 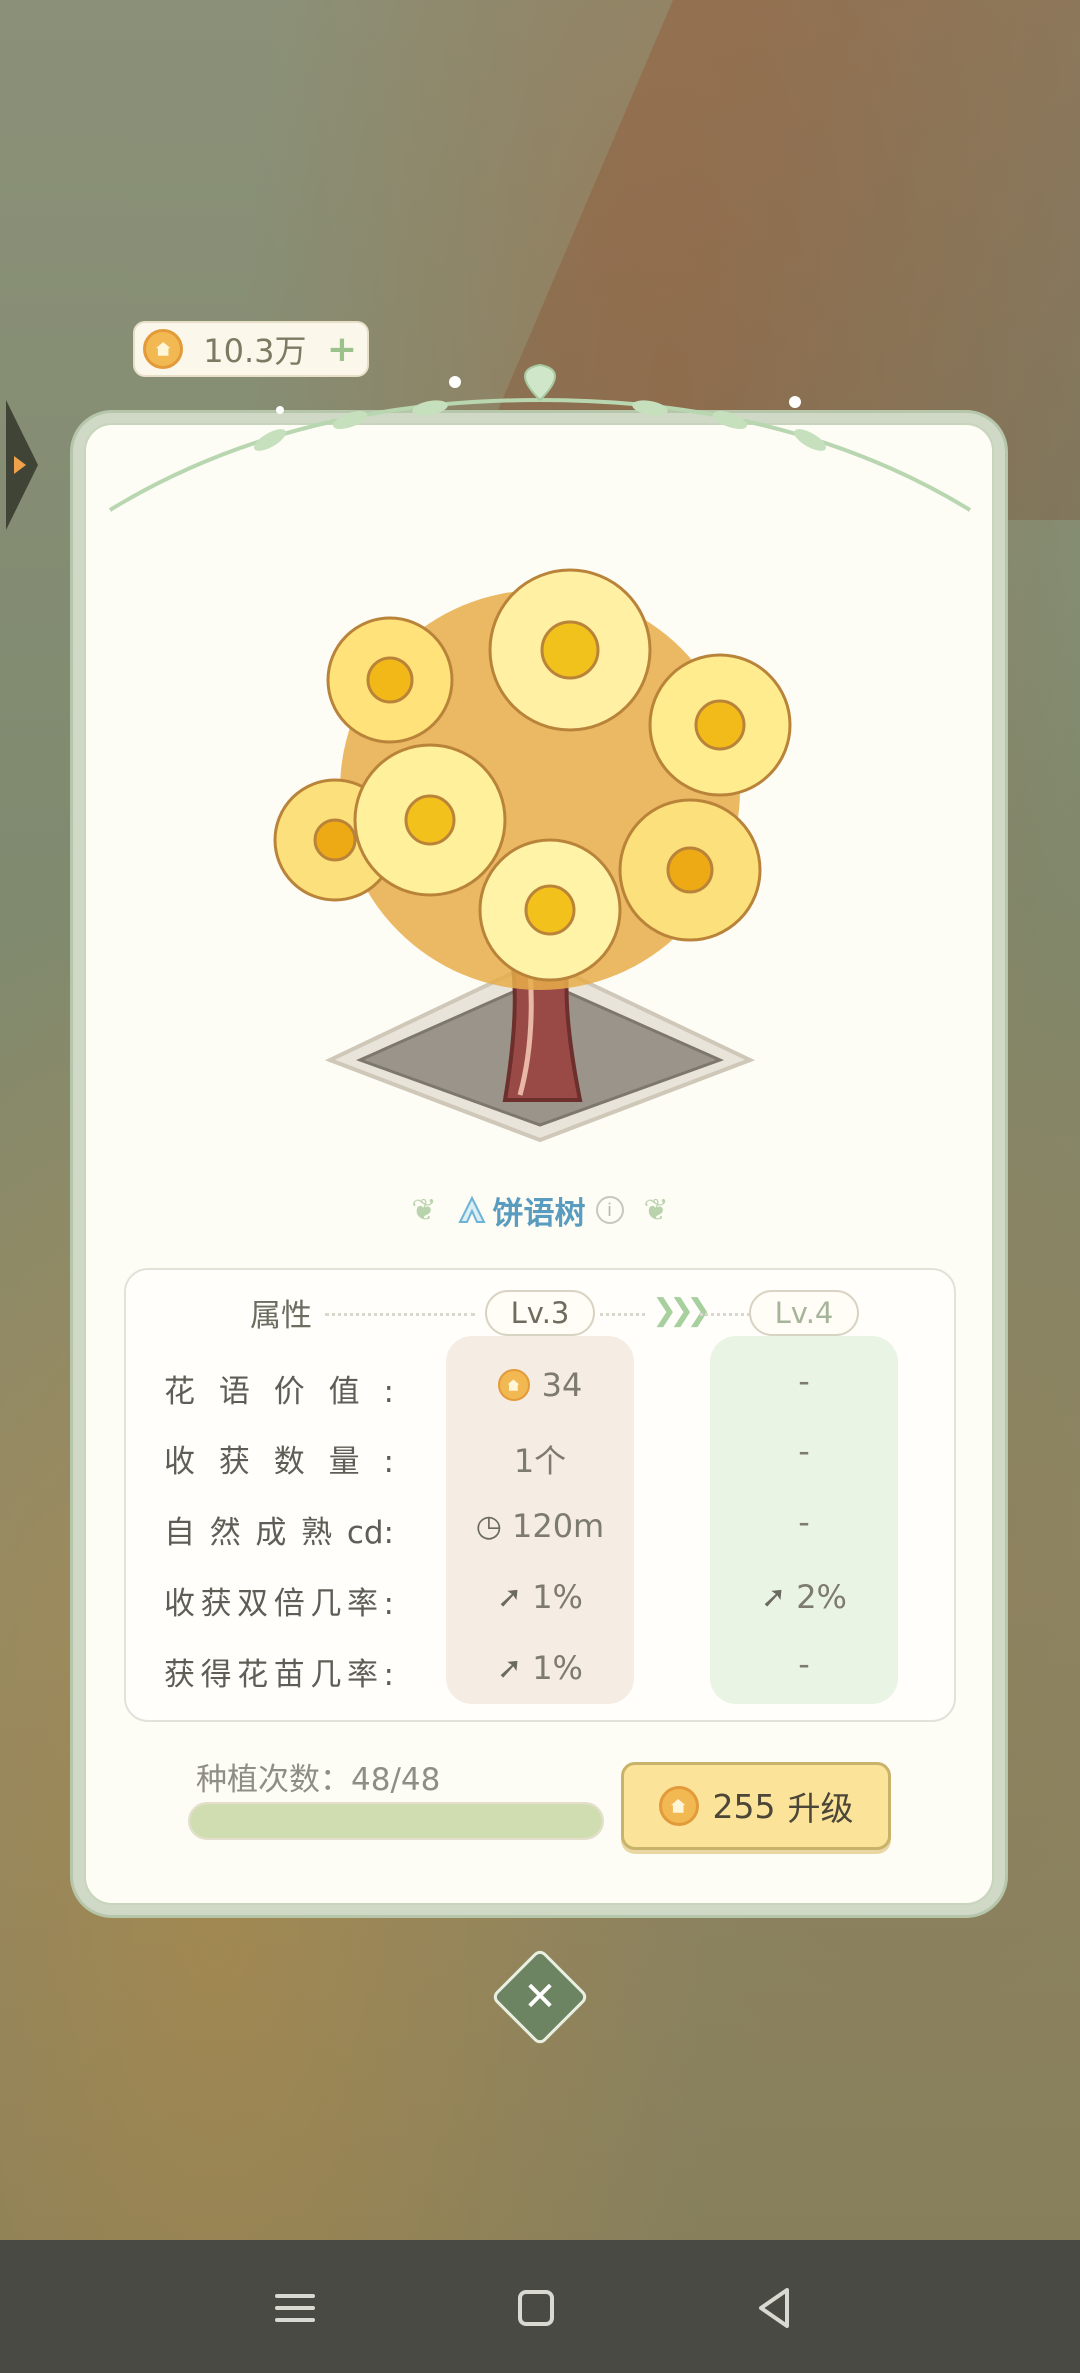 I want to click on clock-icon: ◷, so click(x=488, y=1526).